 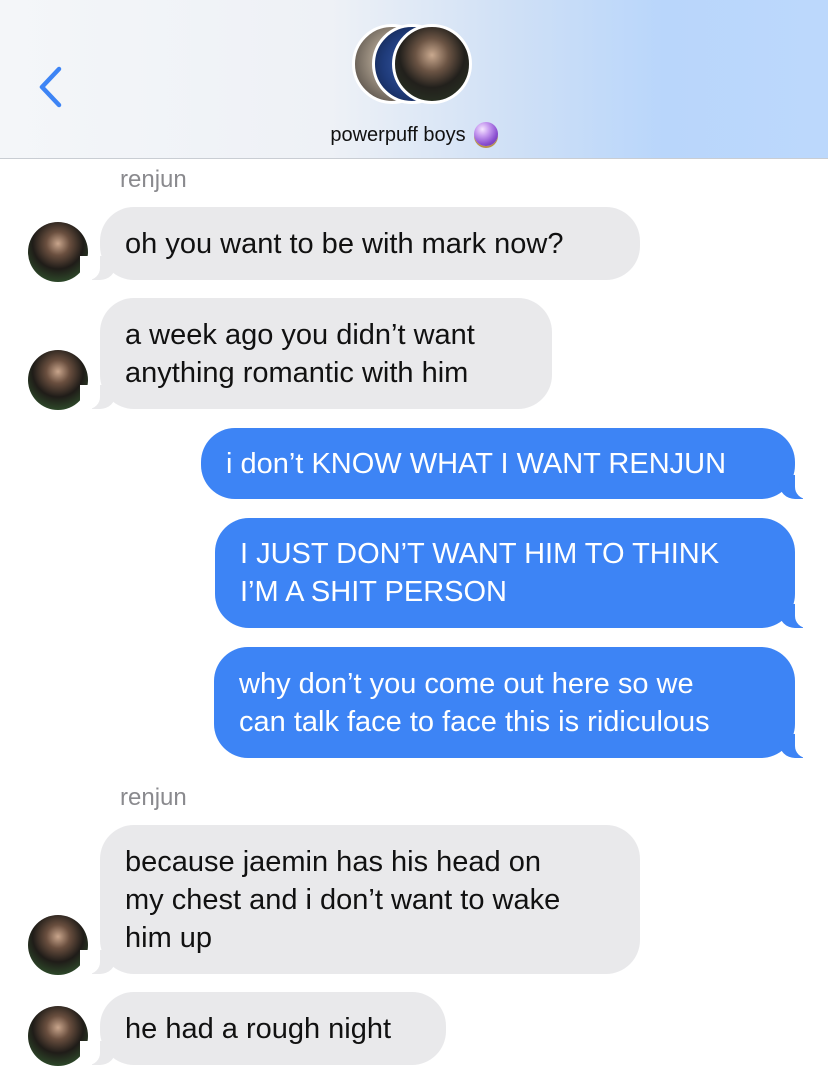 I want to click on group-name: powerpuff boys, so click(x=414, y=135).